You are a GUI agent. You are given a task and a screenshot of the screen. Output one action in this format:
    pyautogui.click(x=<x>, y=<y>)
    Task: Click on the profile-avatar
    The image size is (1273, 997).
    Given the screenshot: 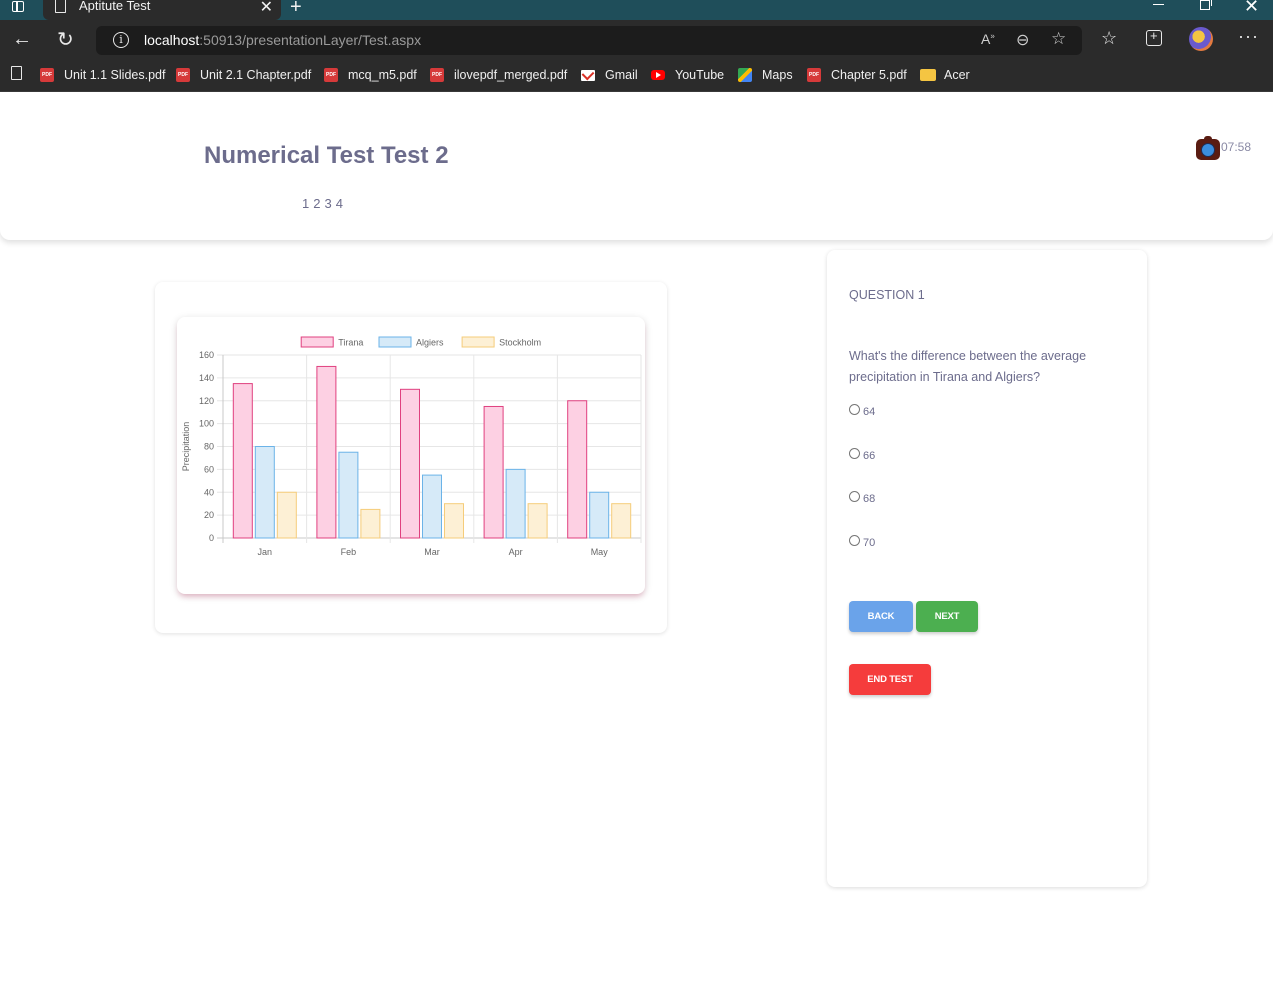 What is the action you would take?
    pyautogui.click(x=1201, y=39)
    